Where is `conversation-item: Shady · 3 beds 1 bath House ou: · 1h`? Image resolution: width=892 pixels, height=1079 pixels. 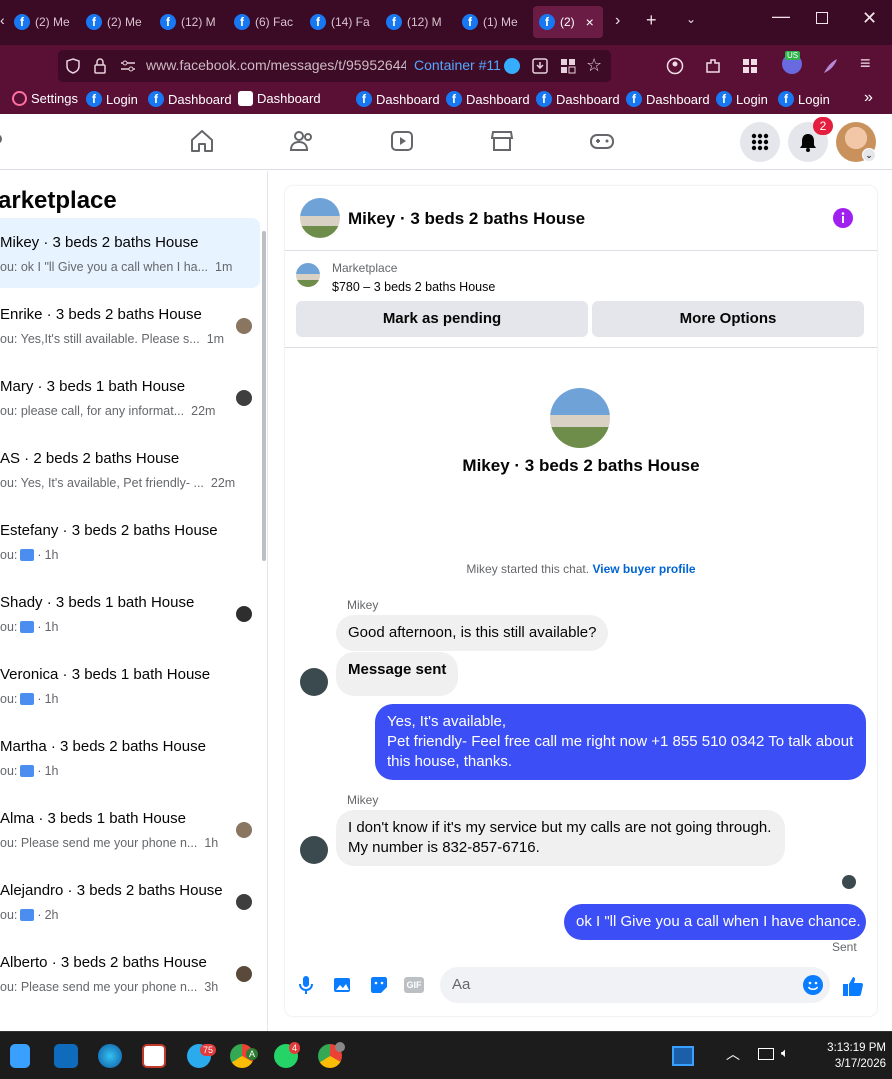
conversation-item: Shady · 3 beds 1 bath House ou: · 1h is located at coordinates (130, 613).